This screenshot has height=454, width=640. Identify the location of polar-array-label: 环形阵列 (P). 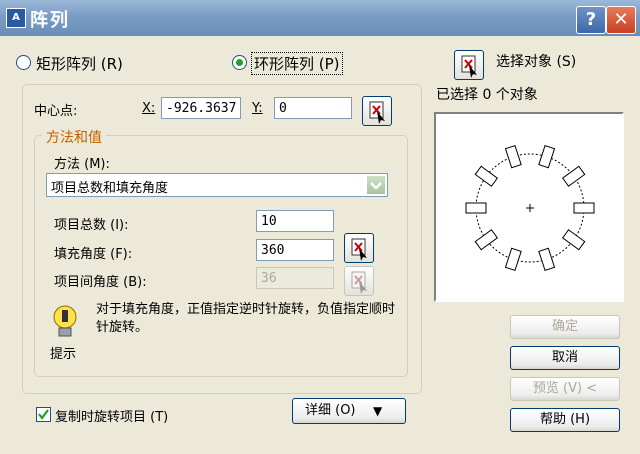
(297, 63).